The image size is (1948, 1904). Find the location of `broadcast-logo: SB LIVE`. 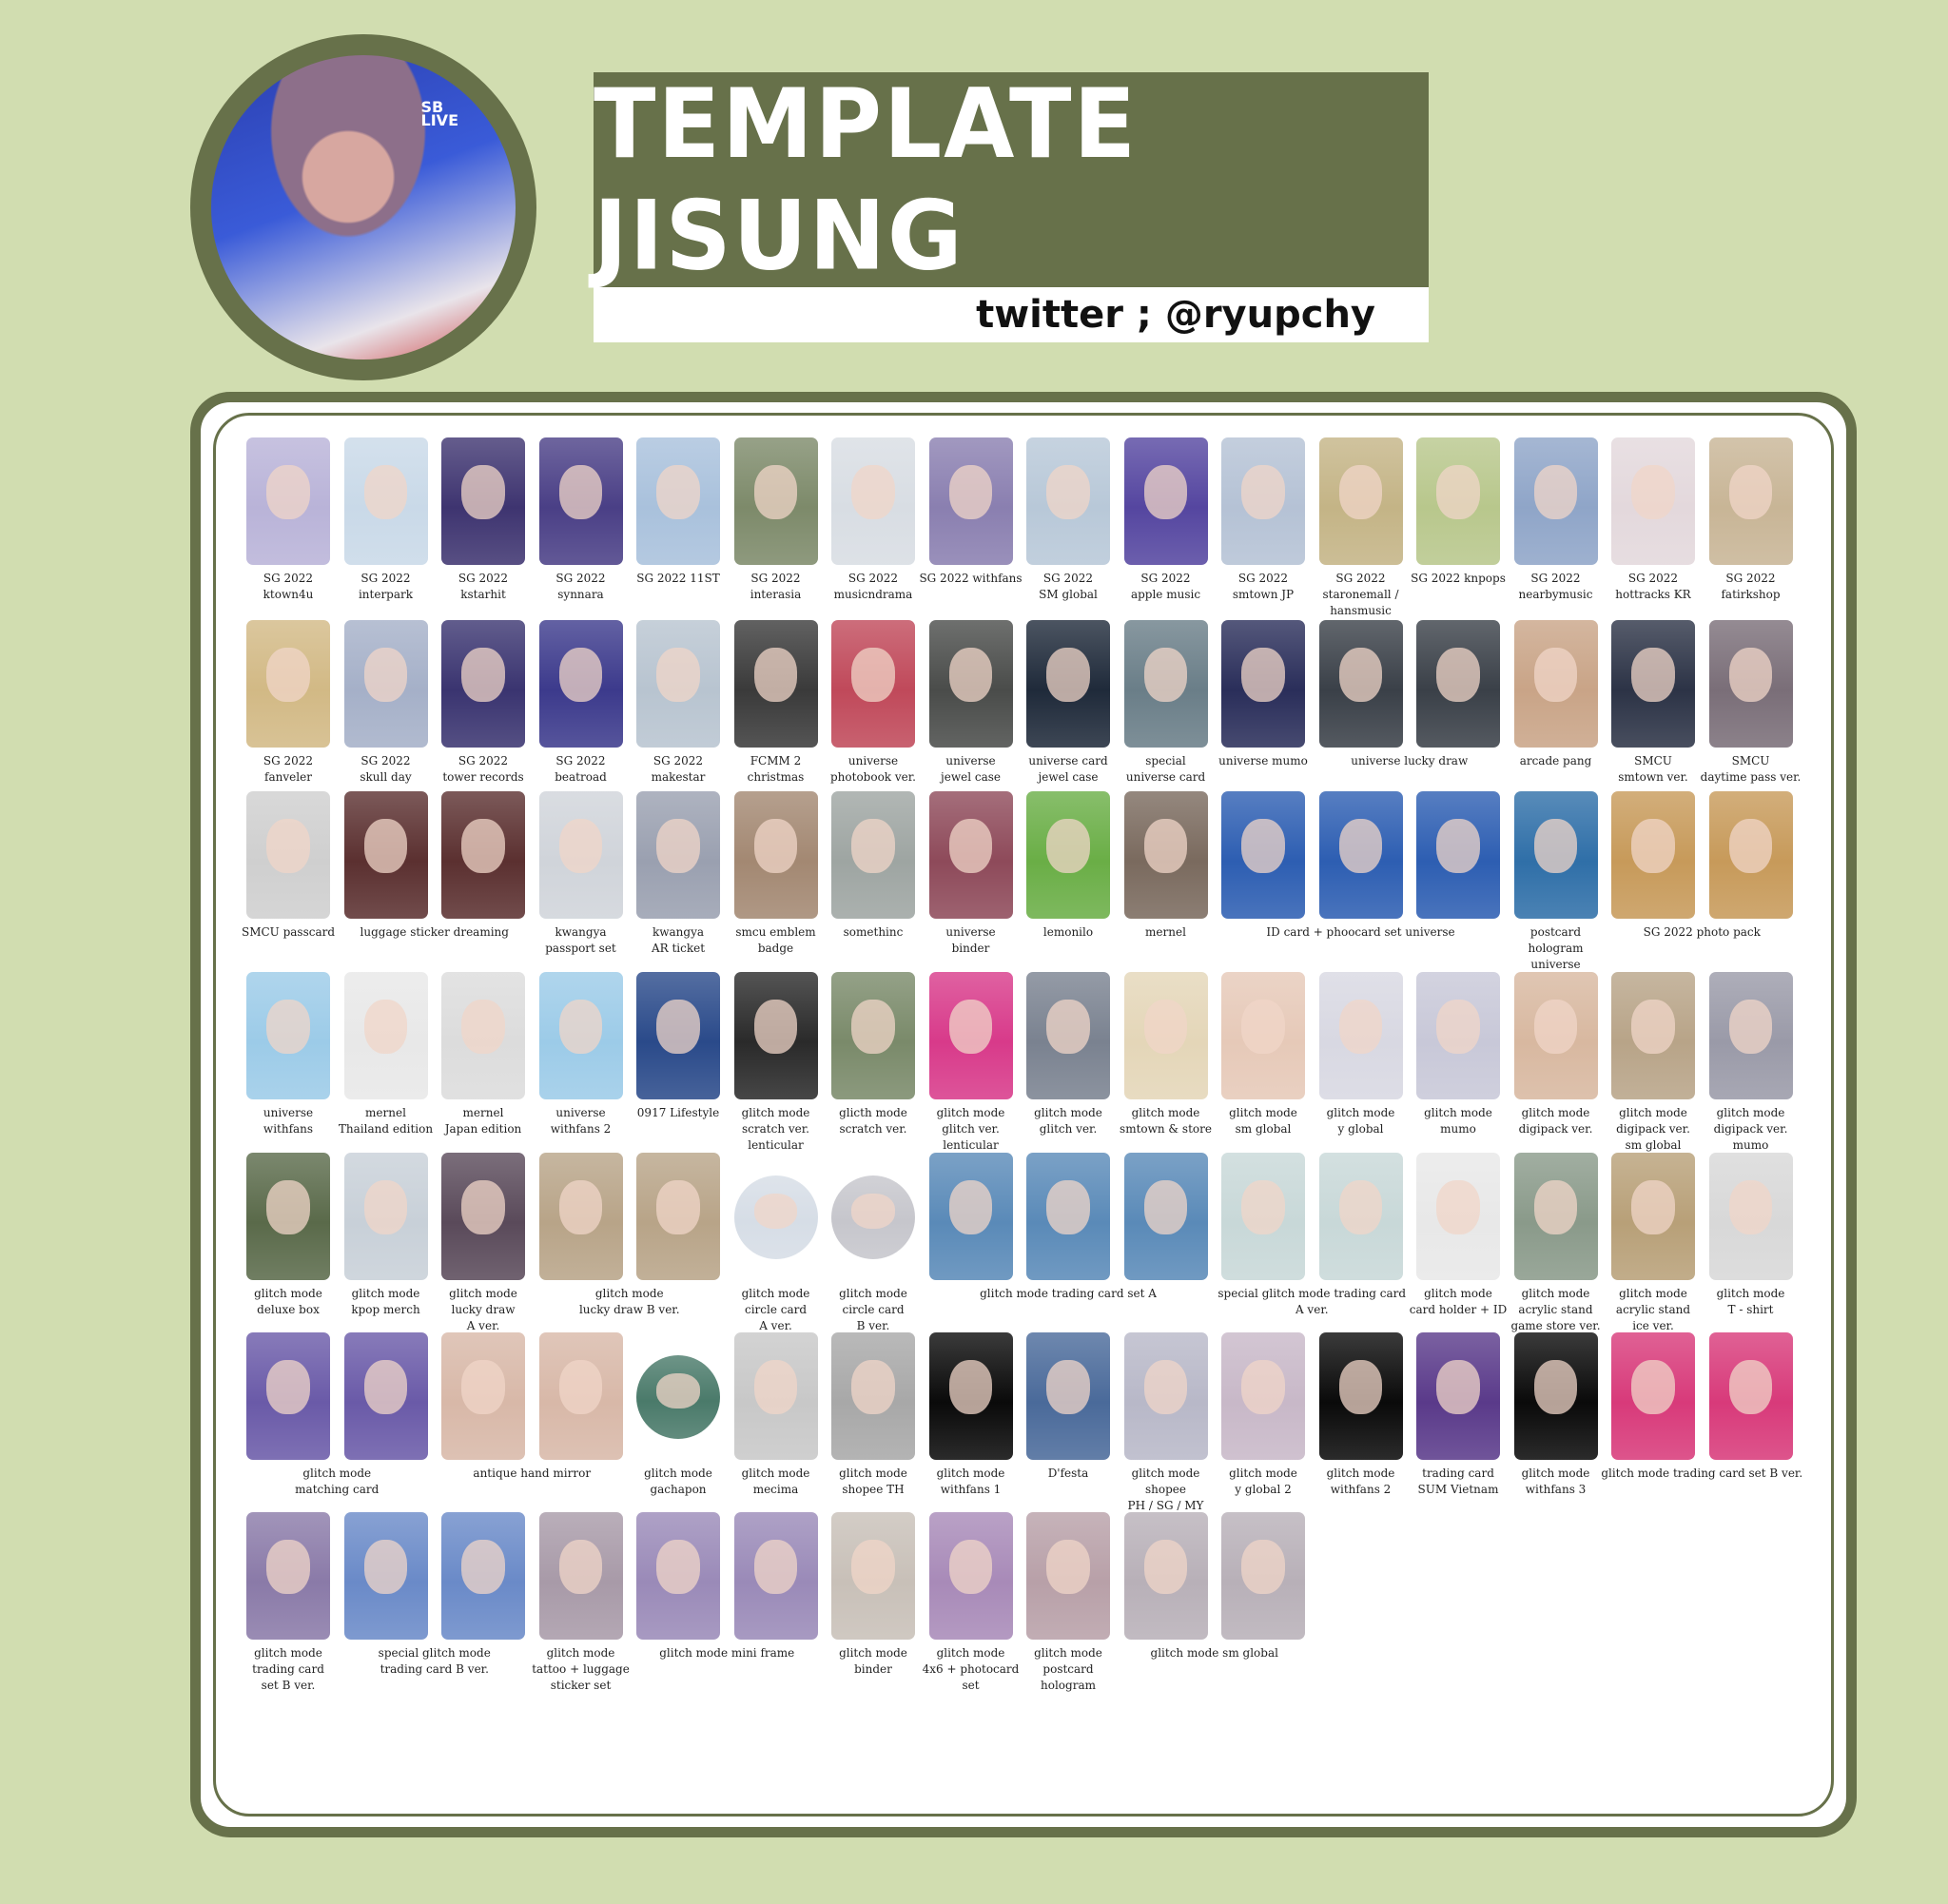

broadcast-logo: SB LIVE is located at coordinates (439, 113).